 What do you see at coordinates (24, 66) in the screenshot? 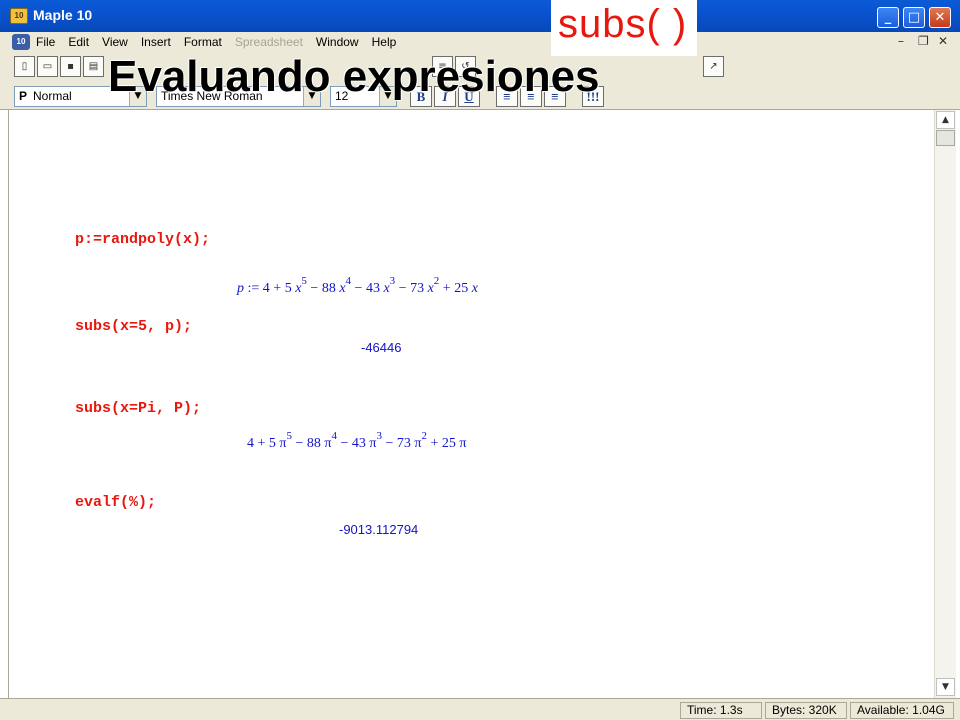
I see `new-file-icon: ▯` at bounding box center [24, 66].